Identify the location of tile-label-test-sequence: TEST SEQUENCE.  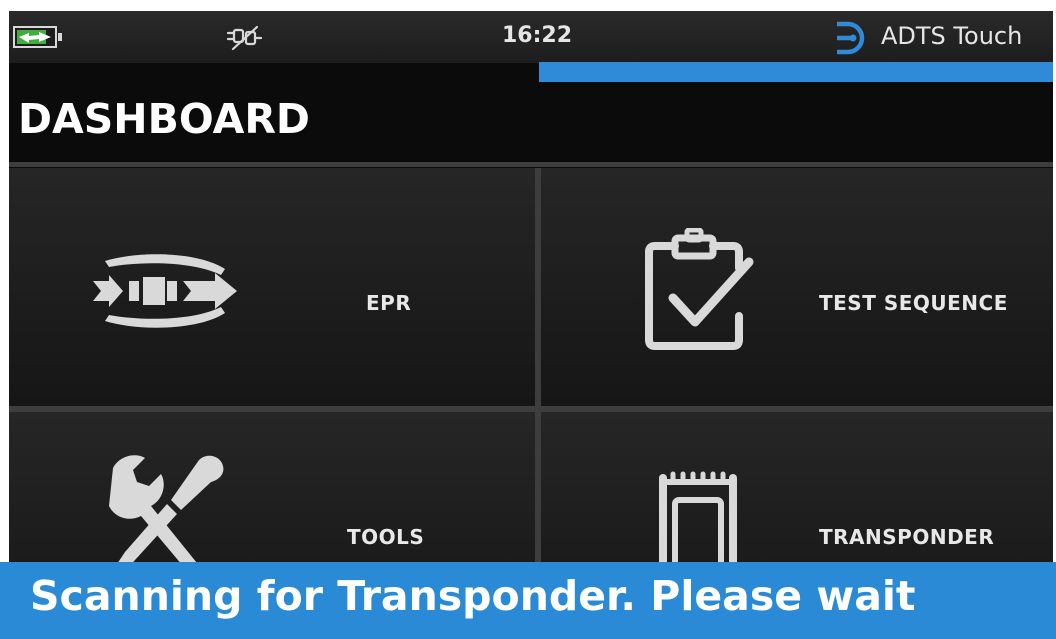
(913, 303).